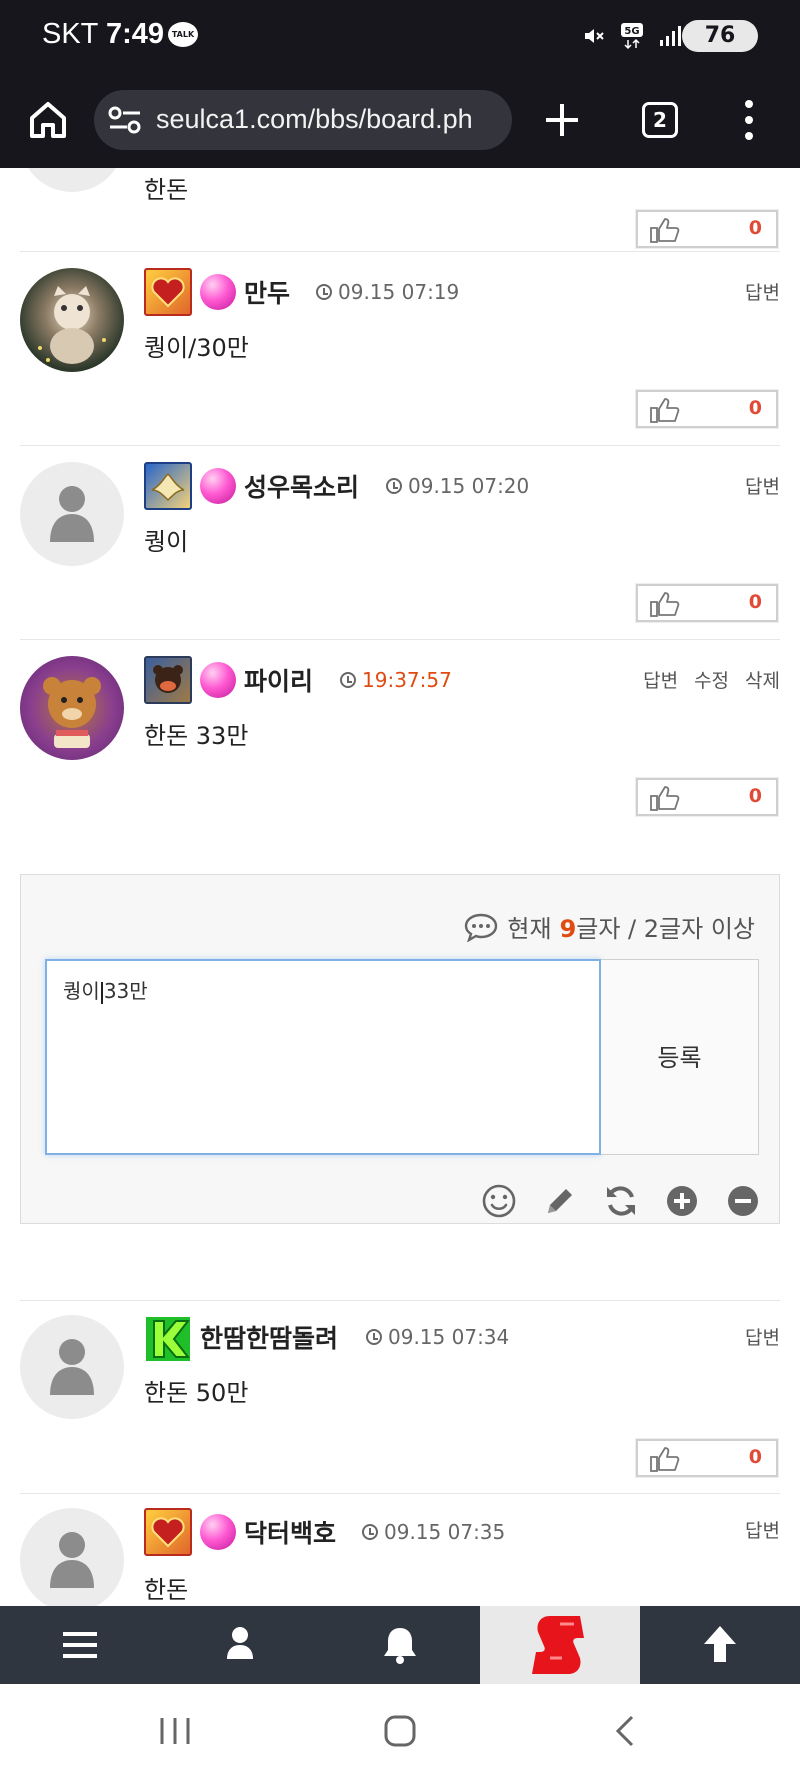 The height and width of the screenshot is (1778, 800). Describe the element at coordinates (433, 1532) in the screenshot. I see `comment-time: 09.15 07:35` at that location.